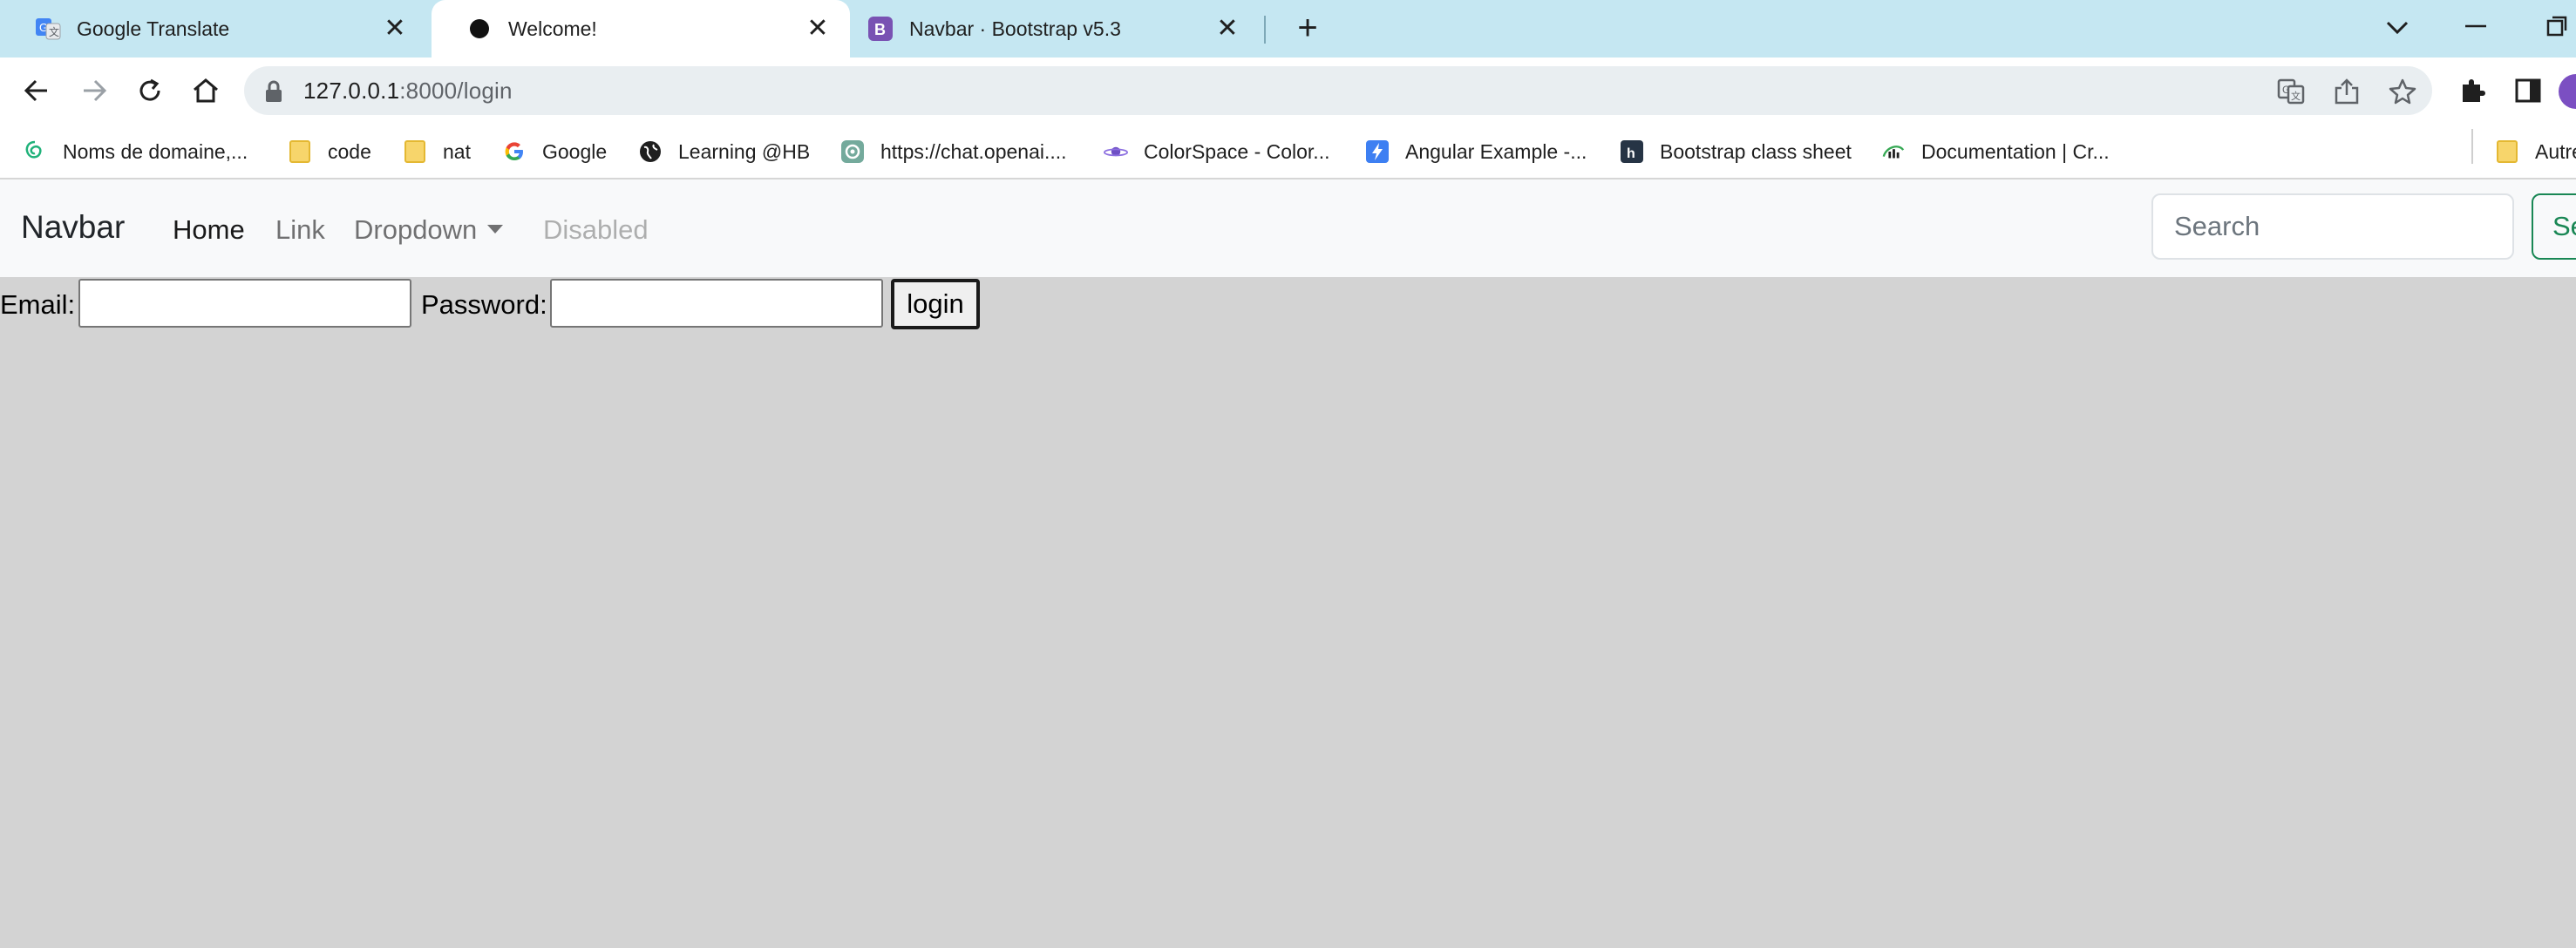 The width and height of the screenshot is (2576, 948). I want to click on extensions-puzzle-icon, so click(2473, 90).